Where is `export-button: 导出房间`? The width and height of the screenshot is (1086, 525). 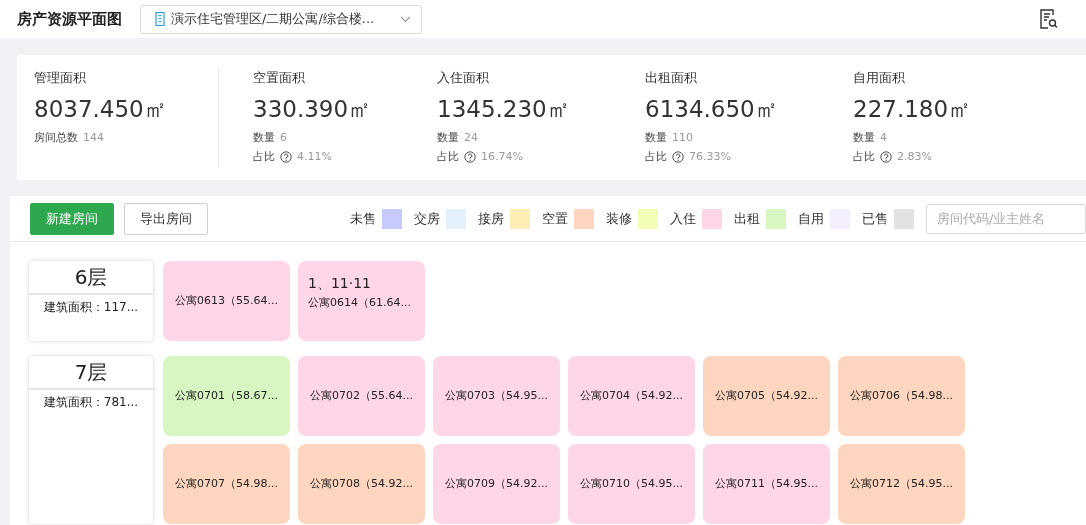 export-button: 导出房间 is located at coordinates (166, 218).